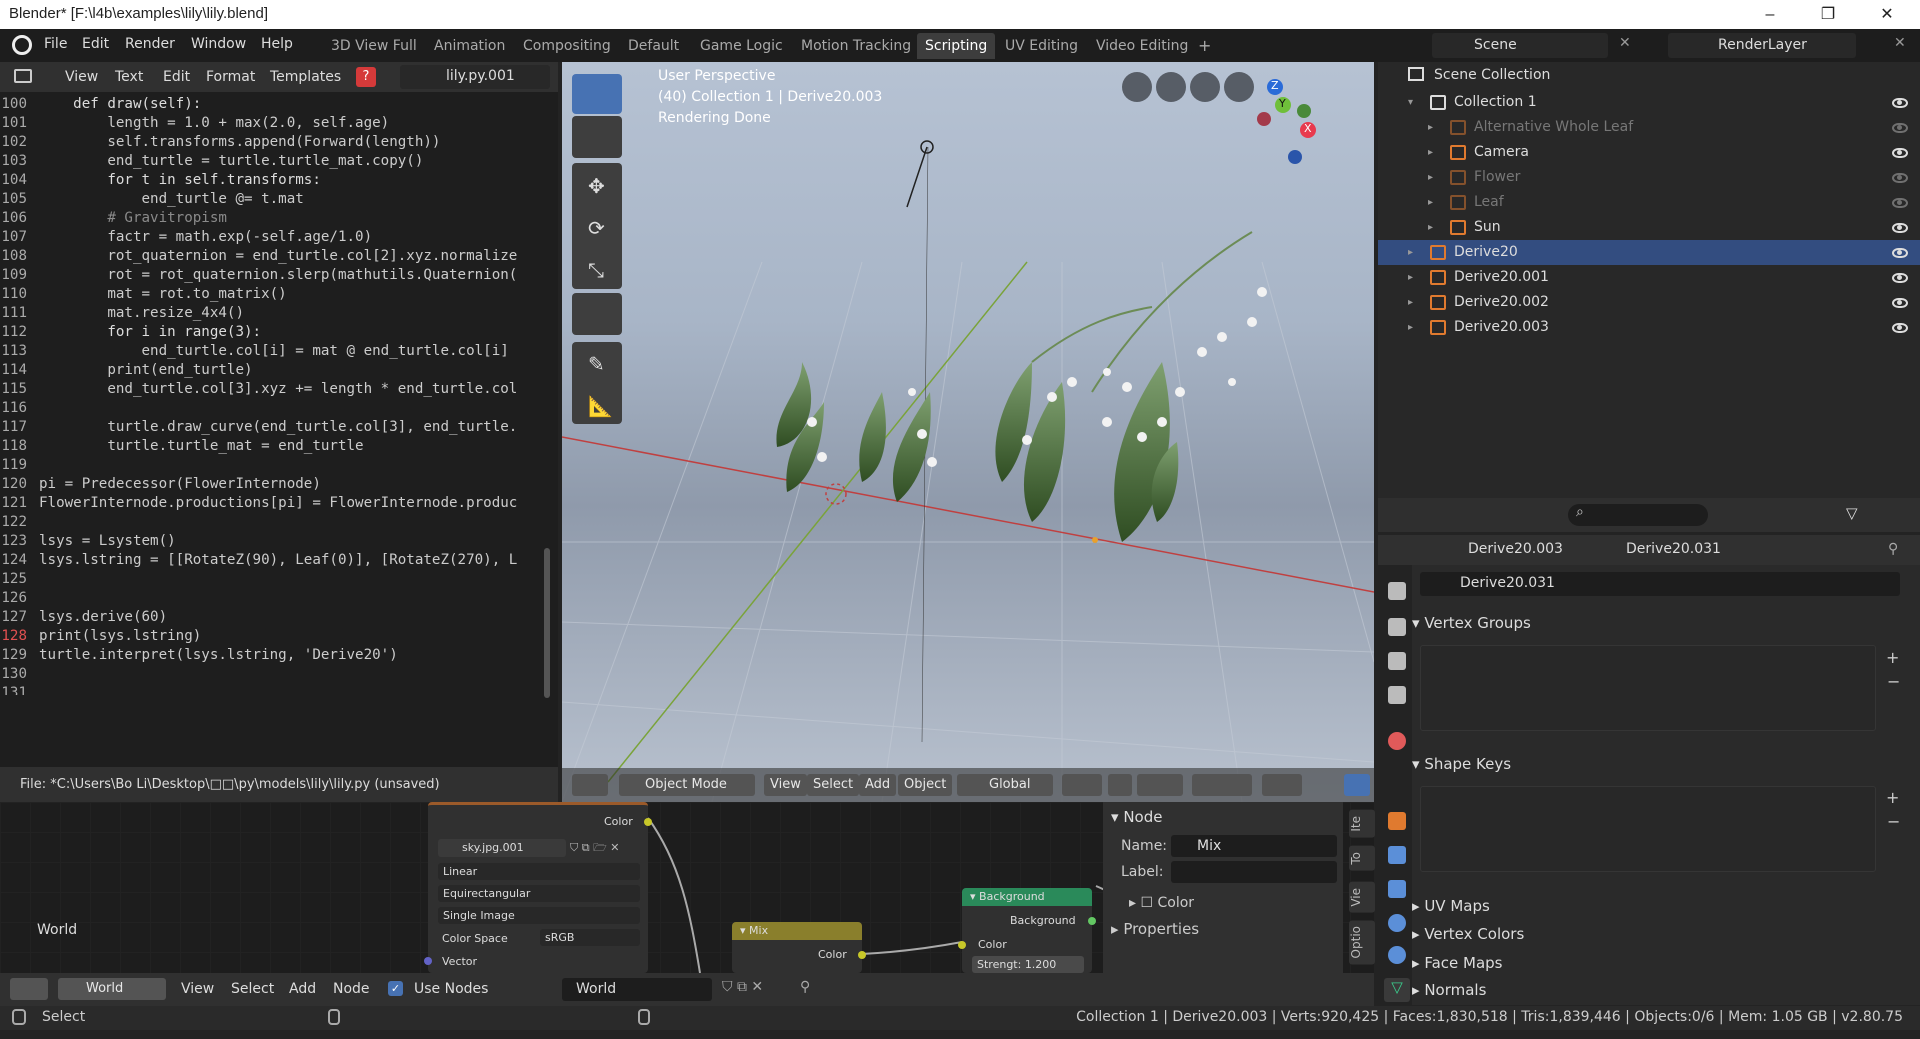  Describe the element at coordinates (1762, 45) in the screenshot. I see `view-layer-selector: RenderLayer` at that location.